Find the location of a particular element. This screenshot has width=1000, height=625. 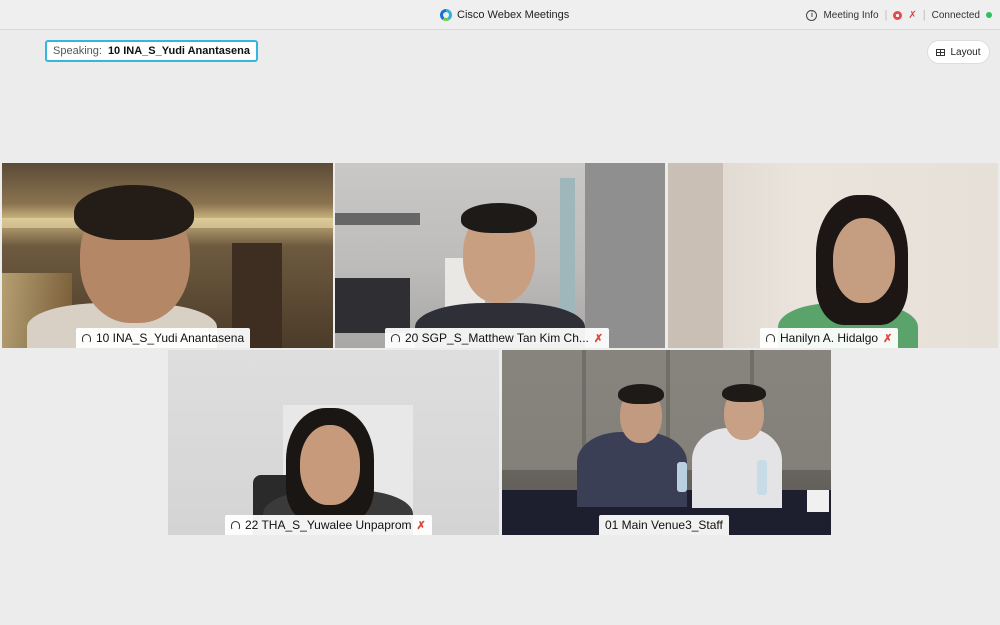

layout-button-label: Layout is located at coordinates (965, 52).